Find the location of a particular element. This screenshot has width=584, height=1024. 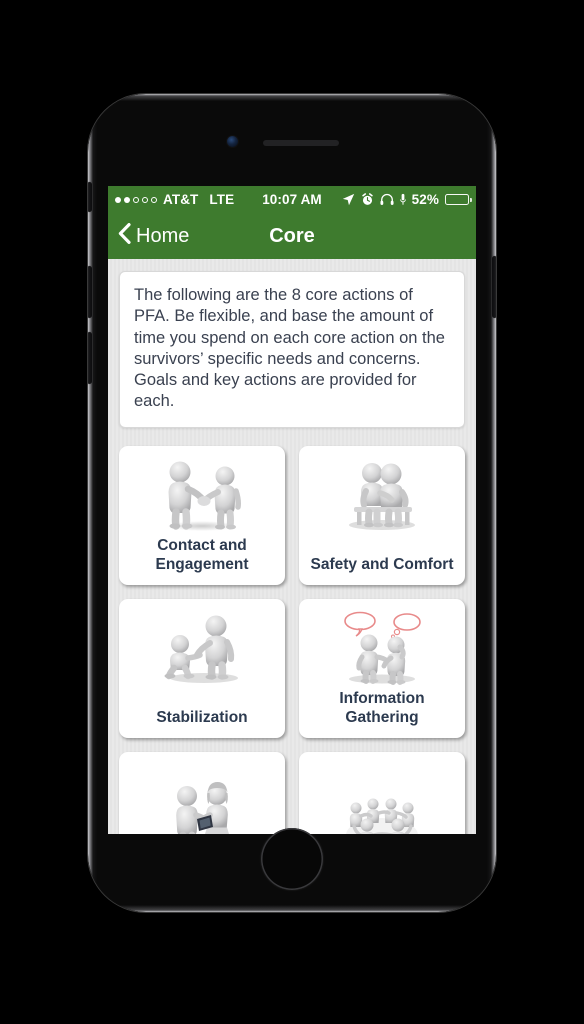

status-bar: AT&T LTE 10:07 AM 52% is located at coordinates (292, 199).